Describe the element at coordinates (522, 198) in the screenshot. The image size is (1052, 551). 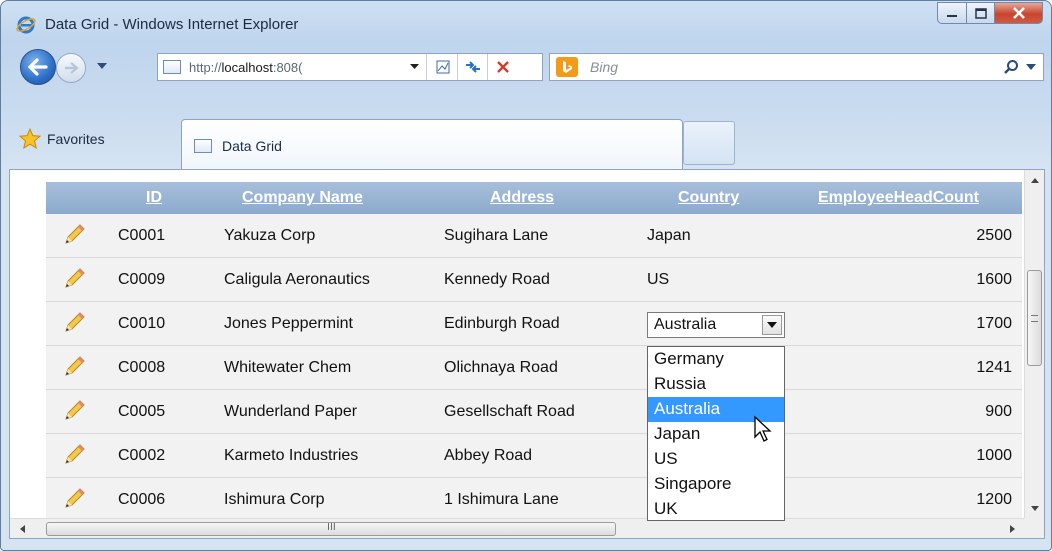
I see `column-header-address: Address` at that location.